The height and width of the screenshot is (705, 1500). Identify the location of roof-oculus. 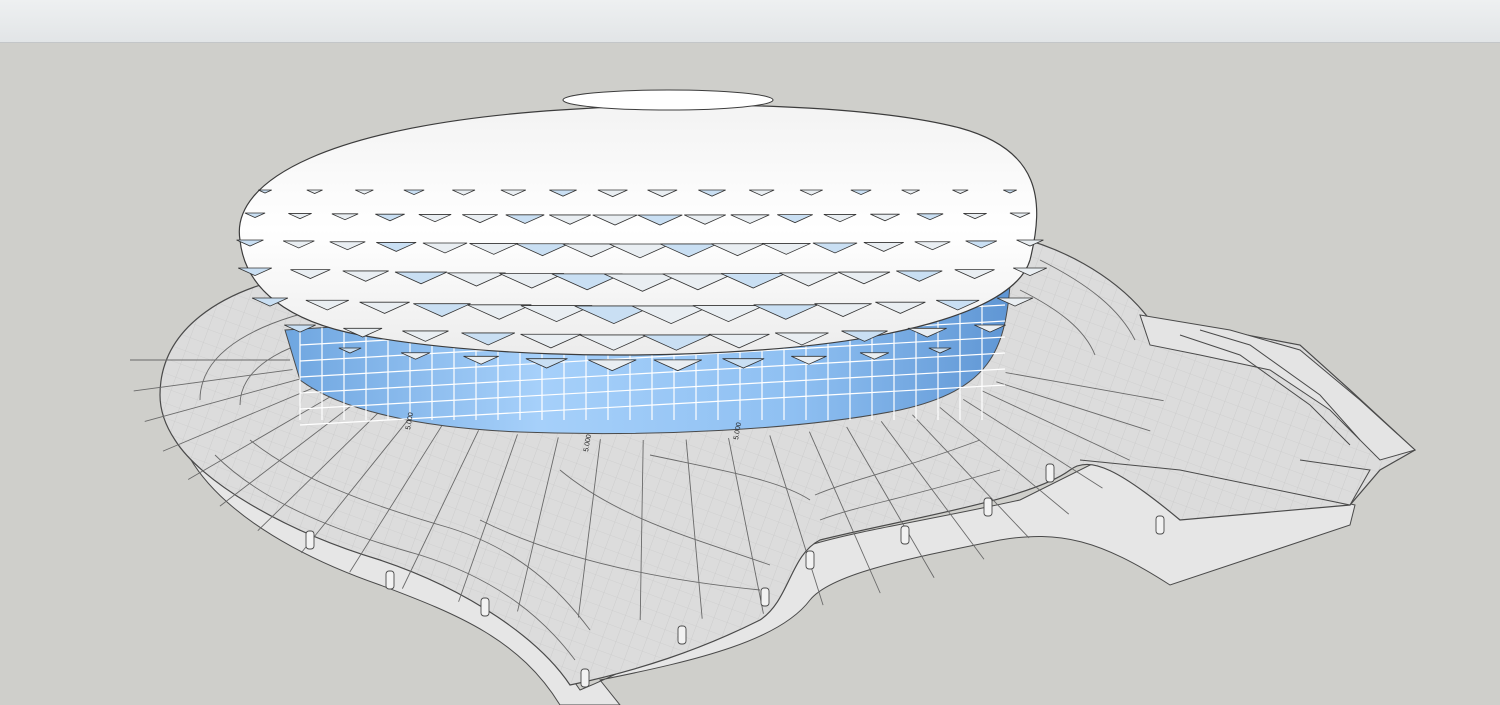
(668, 100).